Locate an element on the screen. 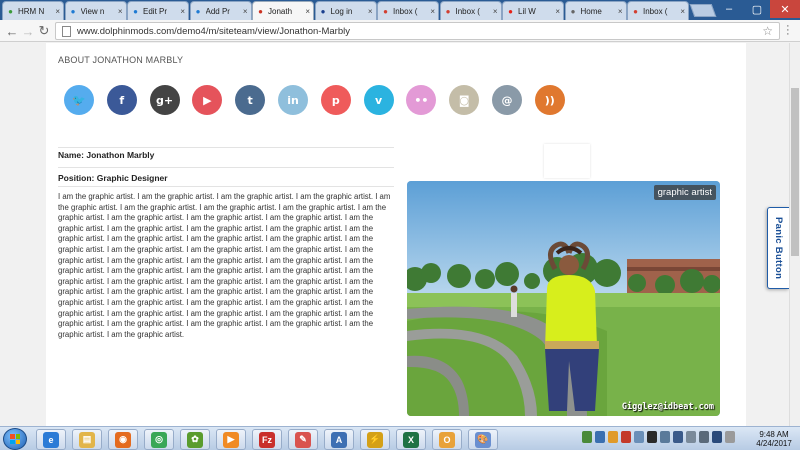 The width and height of the screenshot is (800, 450). taskbar-paint: 🎨 is located at coordinates (483, 439).